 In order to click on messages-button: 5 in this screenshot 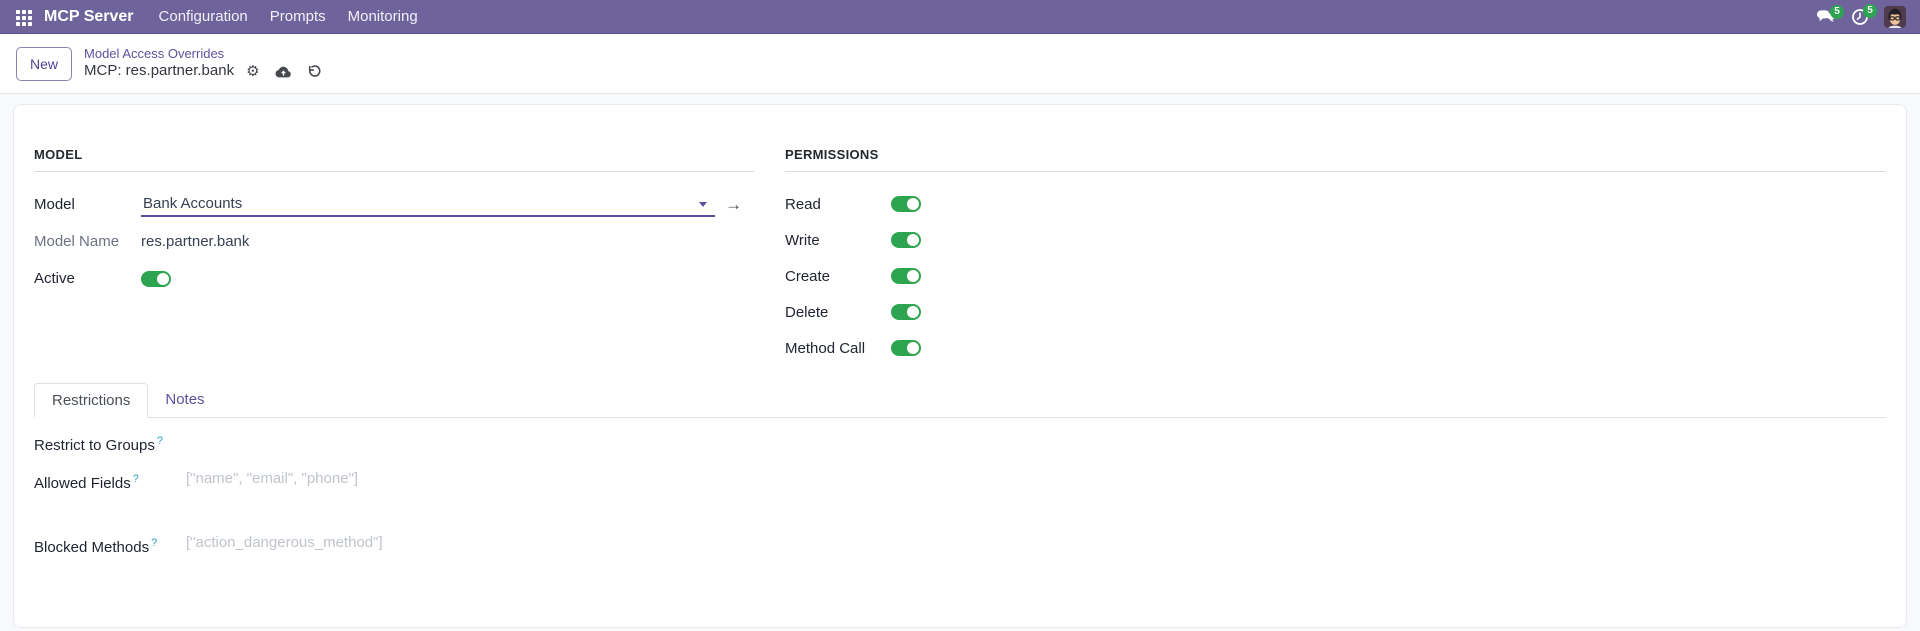, I will do `click(1830, 14)`.